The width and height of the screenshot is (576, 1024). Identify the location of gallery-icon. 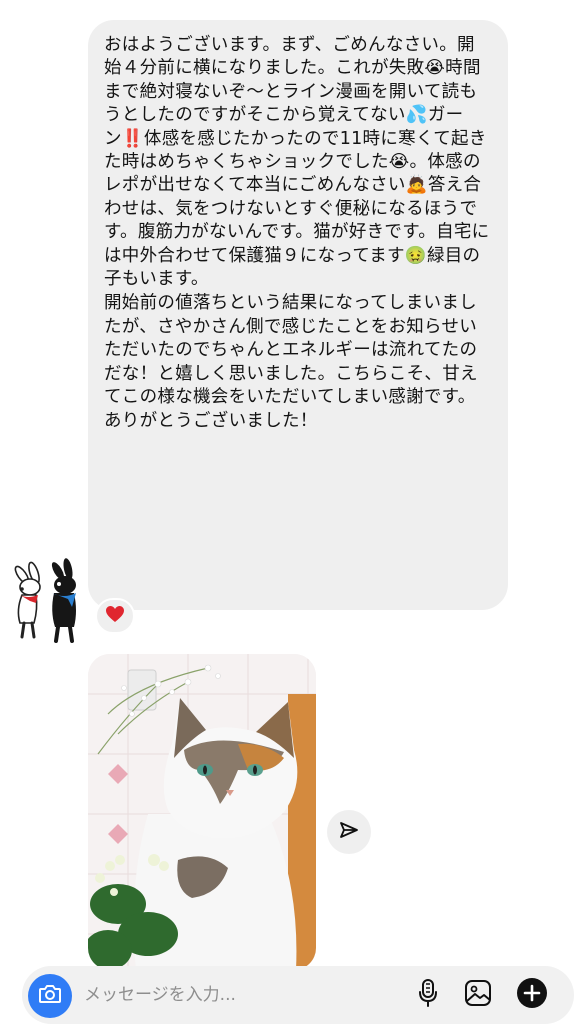
(478, 995).